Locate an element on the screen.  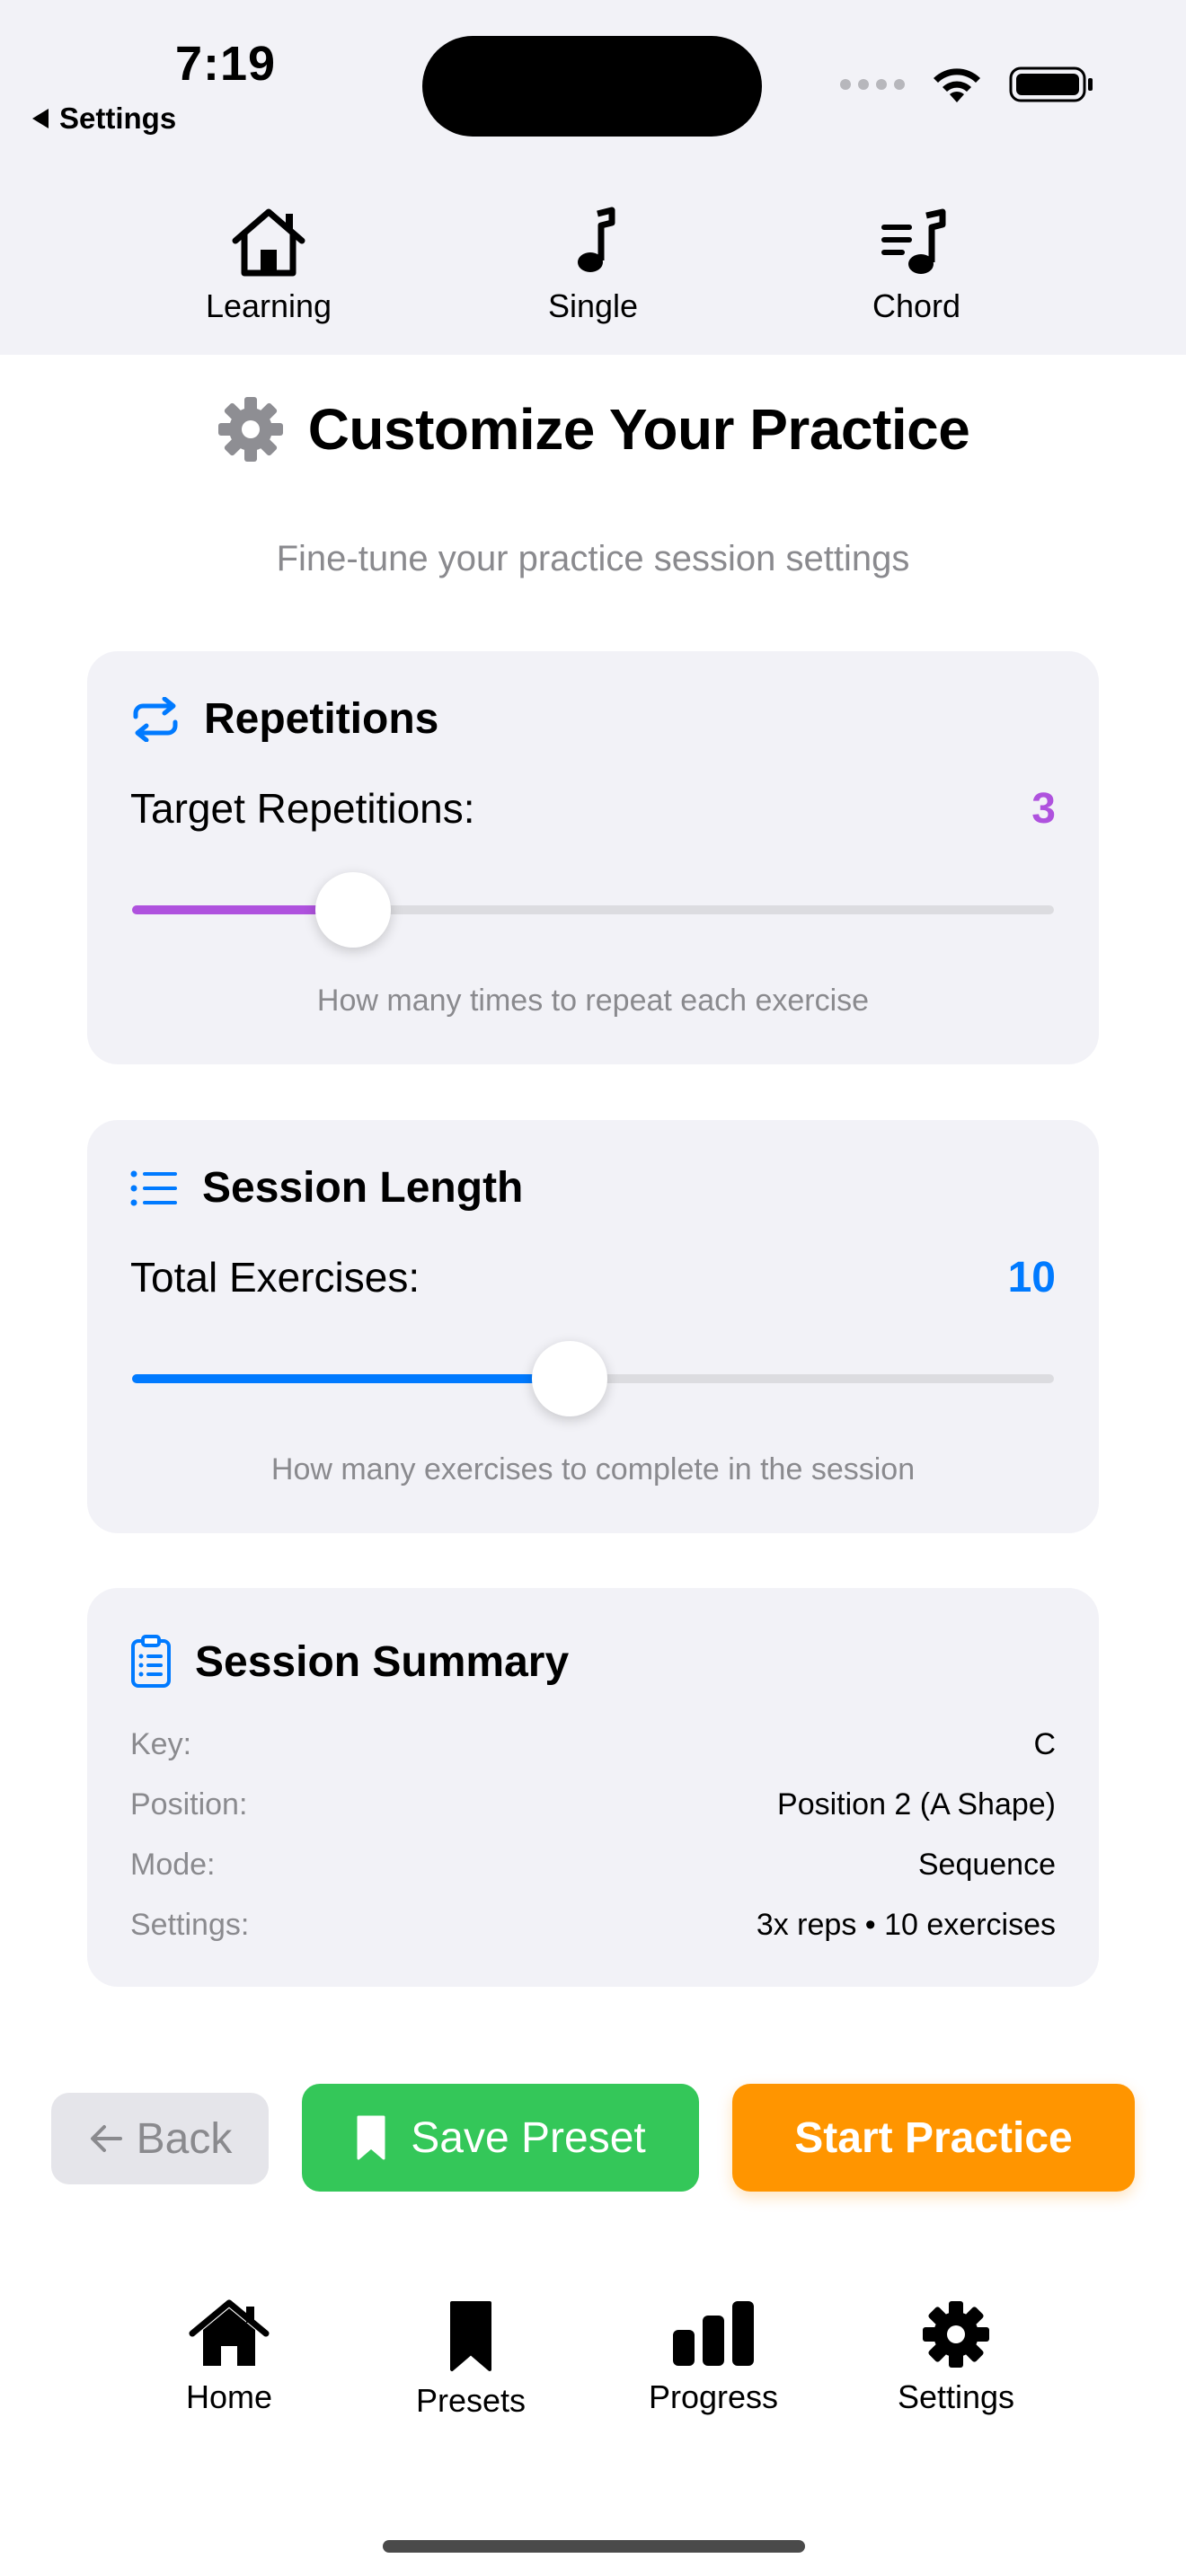
session-length-title: Session Length is located at coordinates (363, 1188).